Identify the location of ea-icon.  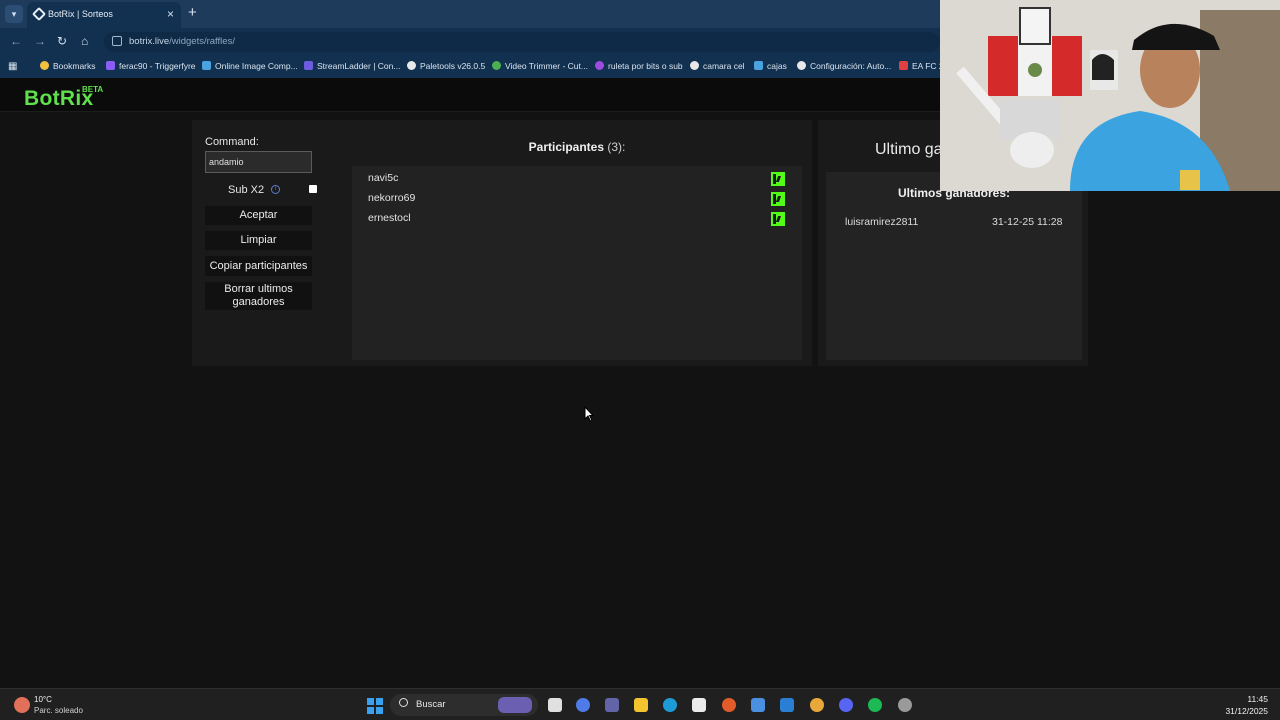
(903, 65).